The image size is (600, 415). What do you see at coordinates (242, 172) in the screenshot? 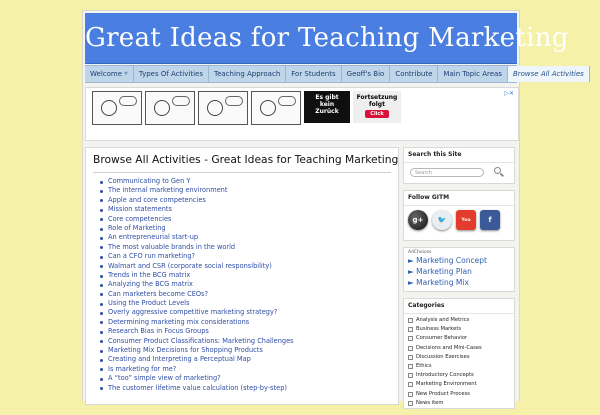
I see `title-divider` at bounding box center [242, 172].